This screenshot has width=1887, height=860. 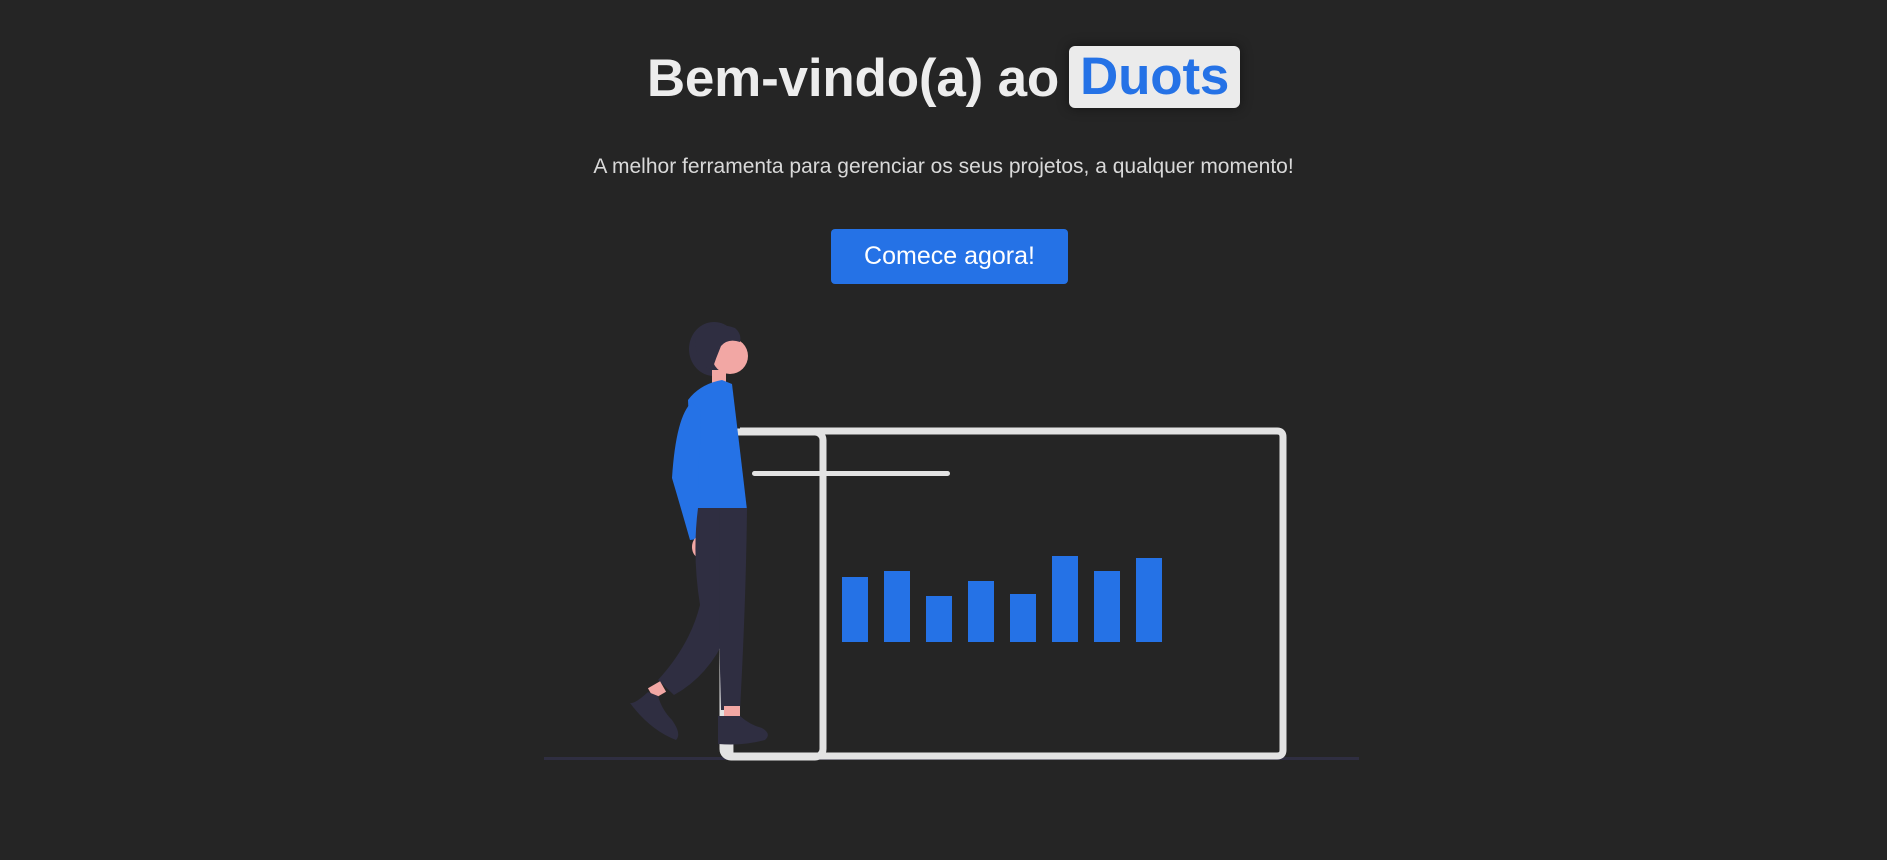 I want to click on board-outline, so click(x=1005, y=593).